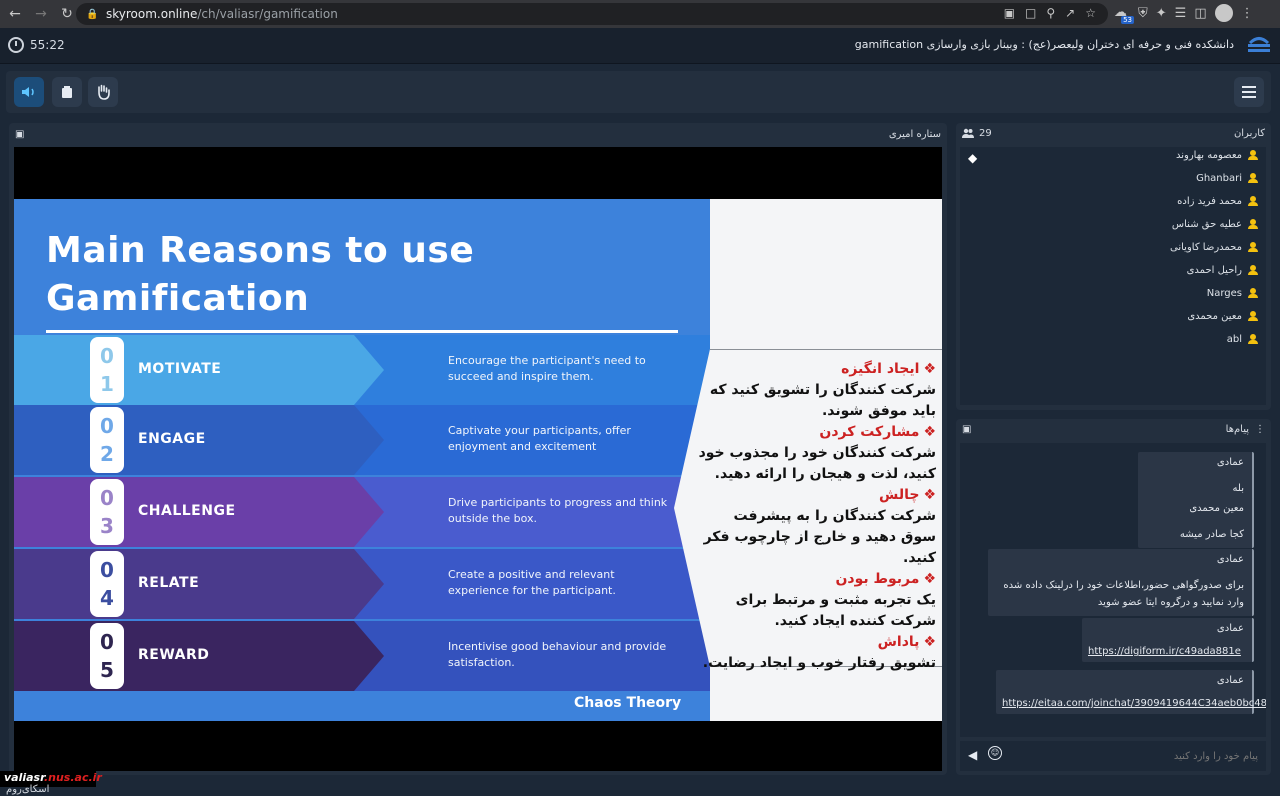  Describe the element at coordinates (67, 14) in the screenshot. I see `reload-icon: ↻` at that location.